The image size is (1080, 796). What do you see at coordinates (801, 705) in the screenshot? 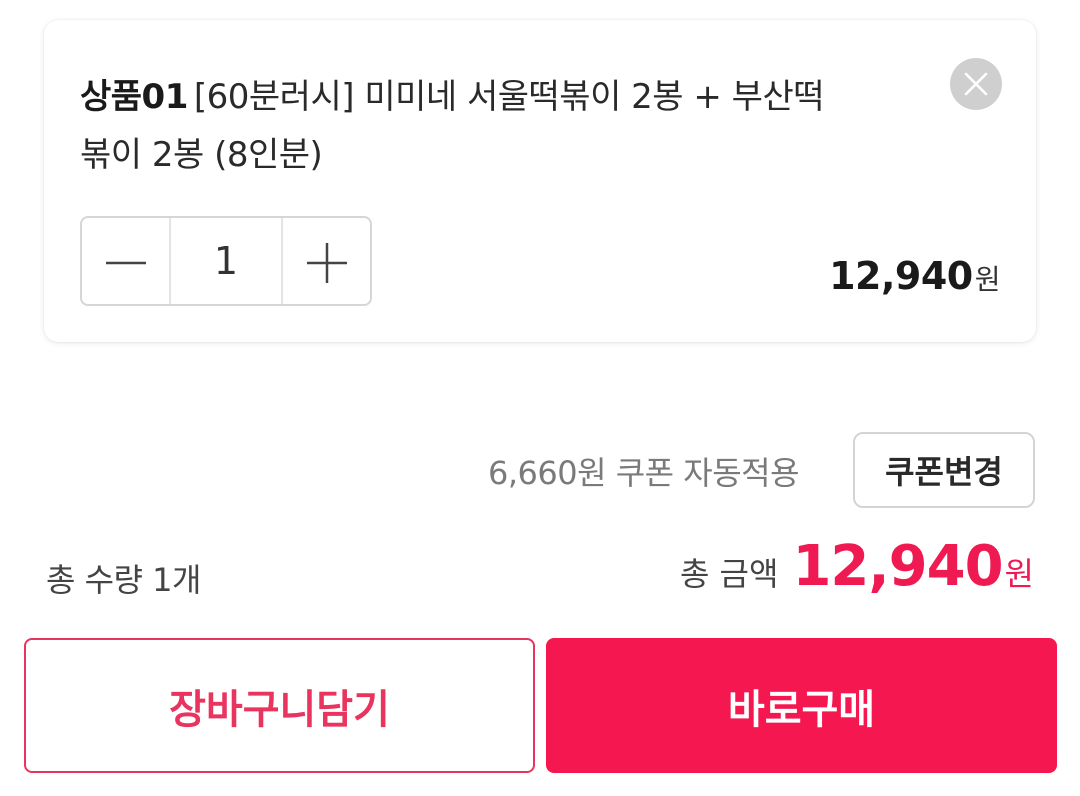
I see `buy-now-button: 바로구매` at bounding box center [801, 705].